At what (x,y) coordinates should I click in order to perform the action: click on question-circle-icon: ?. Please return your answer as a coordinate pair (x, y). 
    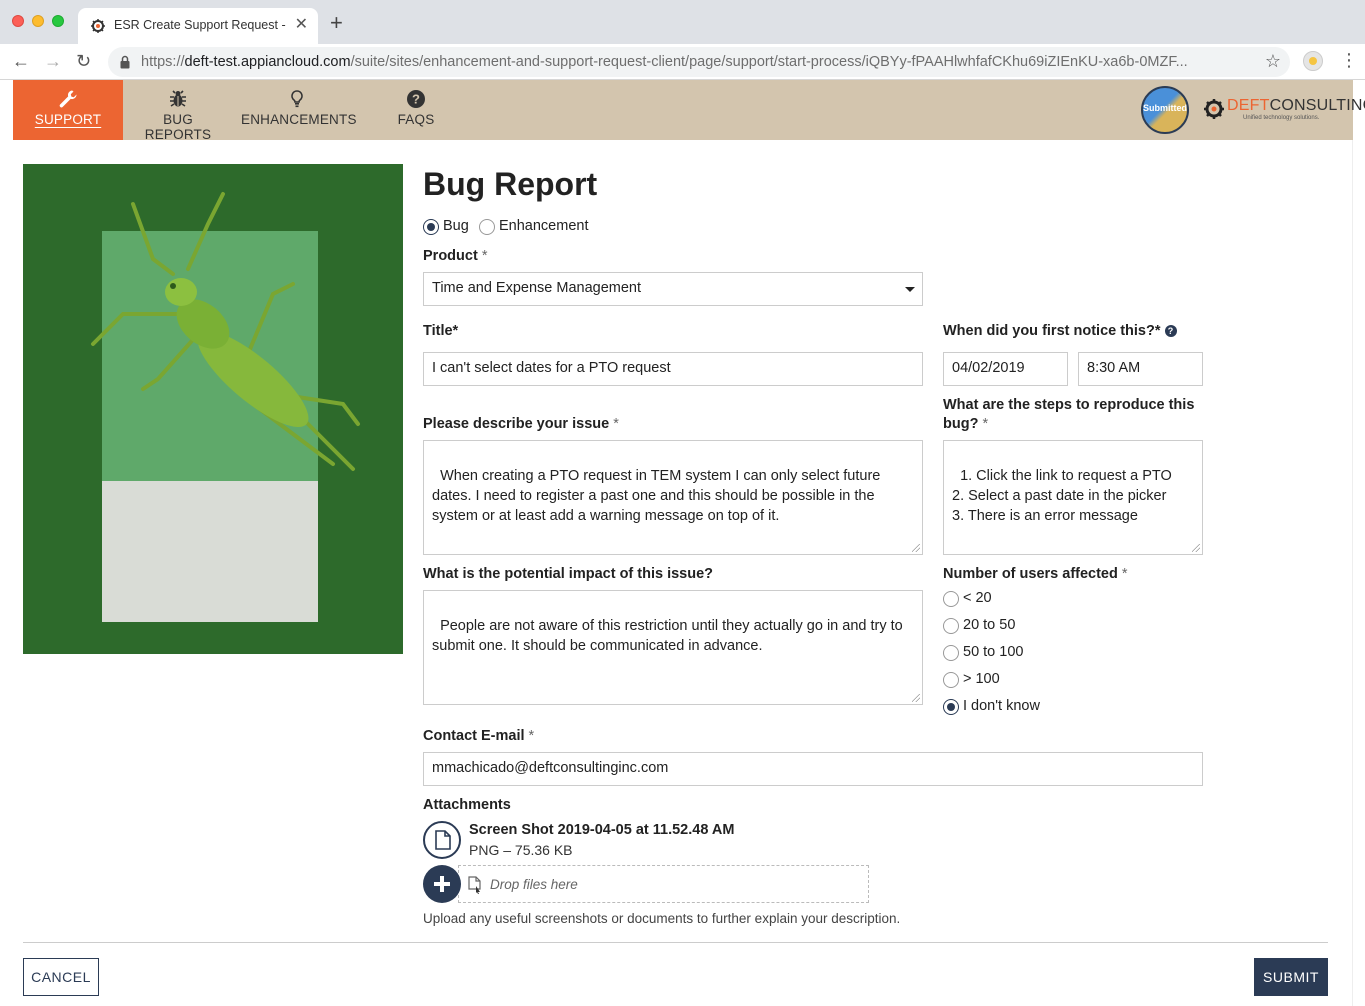
    Looking at the image, I should click on (416, 99).